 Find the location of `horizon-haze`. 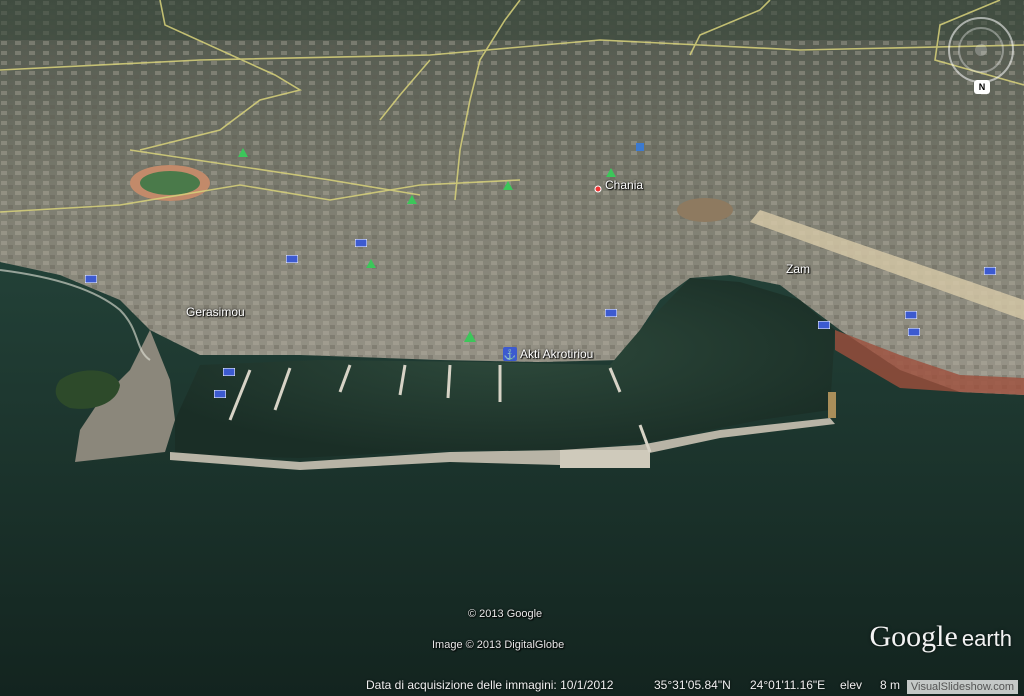

horizon-haze is located at coordinates (512, 20).